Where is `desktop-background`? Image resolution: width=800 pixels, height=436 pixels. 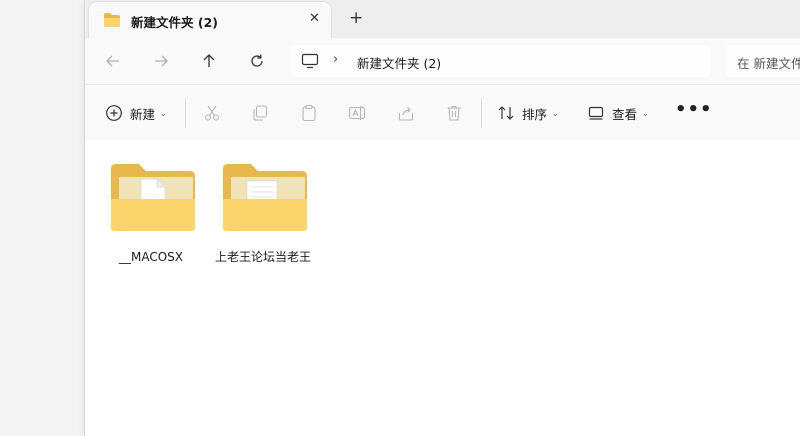 desktop-background is located at coordinates (42, 218).